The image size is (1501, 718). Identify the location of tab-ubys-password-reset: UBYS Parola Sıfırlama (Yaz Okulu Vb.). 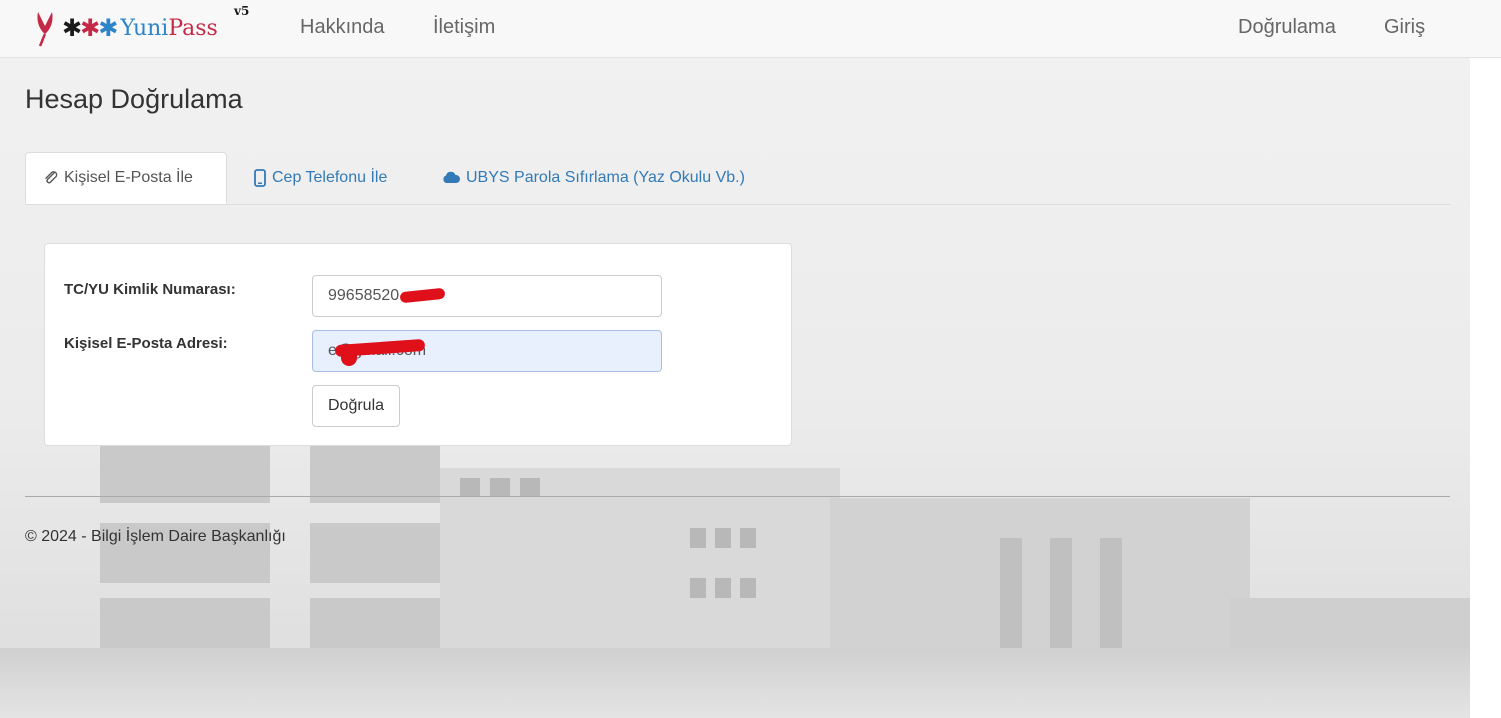
(593, 178).